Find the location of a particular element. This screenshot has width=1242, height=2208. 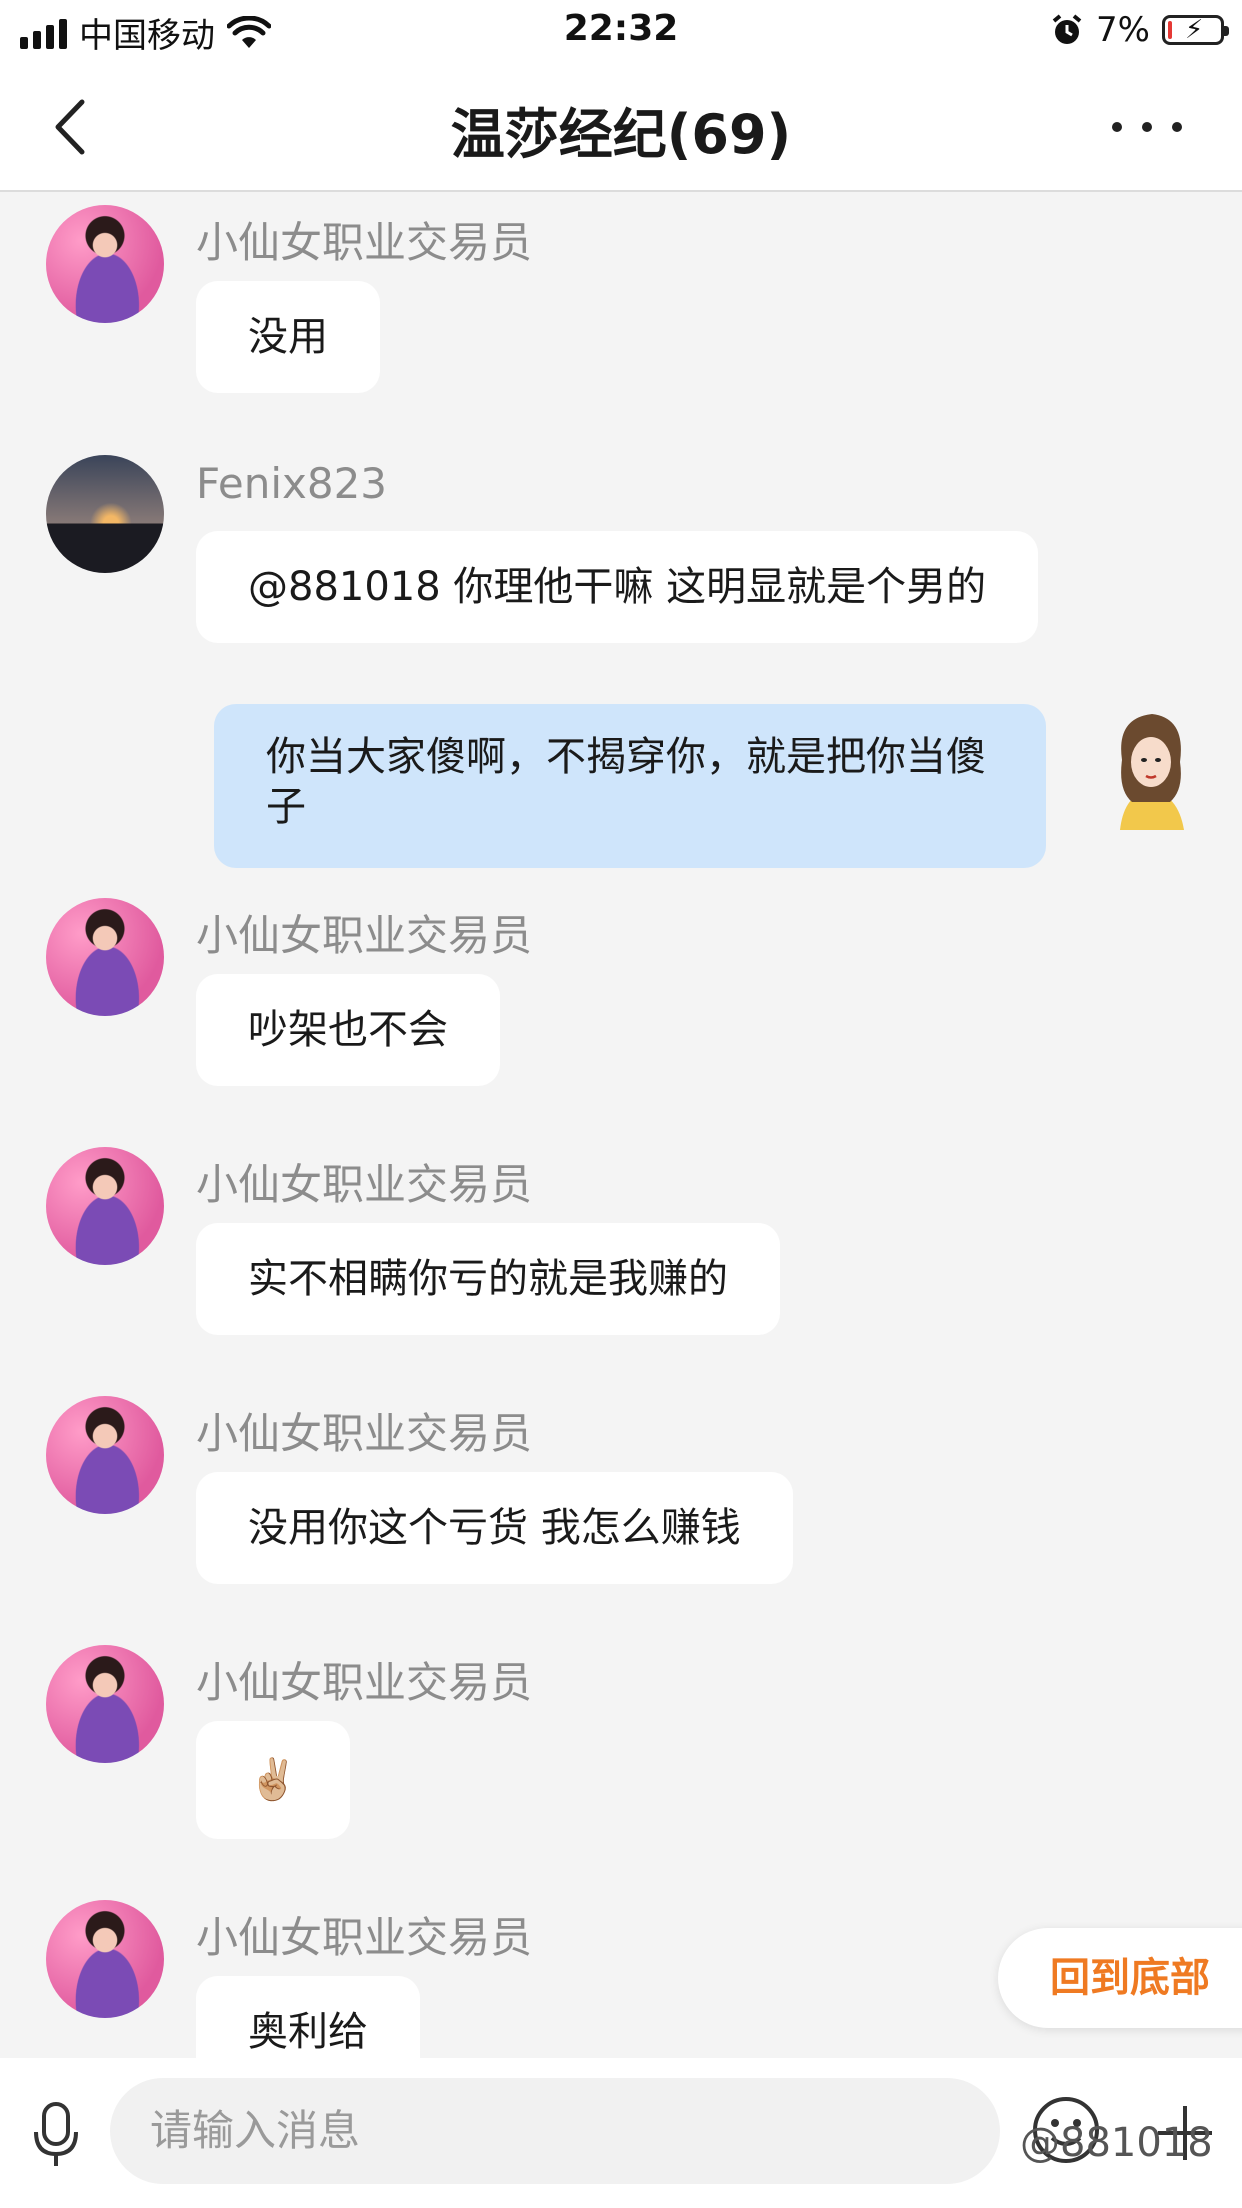

back-to-bottom-button: 回到底部 is located at coordinates (1120, 1978).